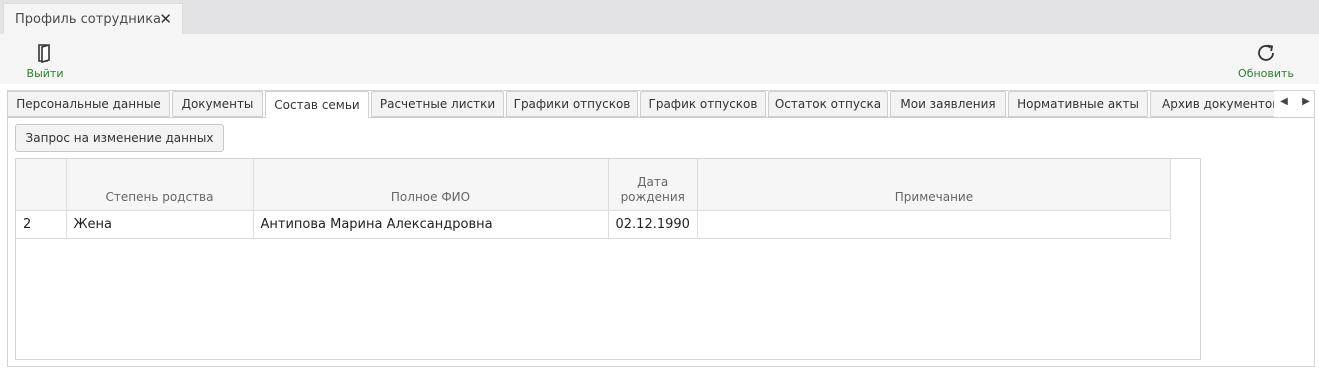 The image size is (1319, 369). I want to click on document-tab: Профиль сотрудника ✕, so click(93, 18).